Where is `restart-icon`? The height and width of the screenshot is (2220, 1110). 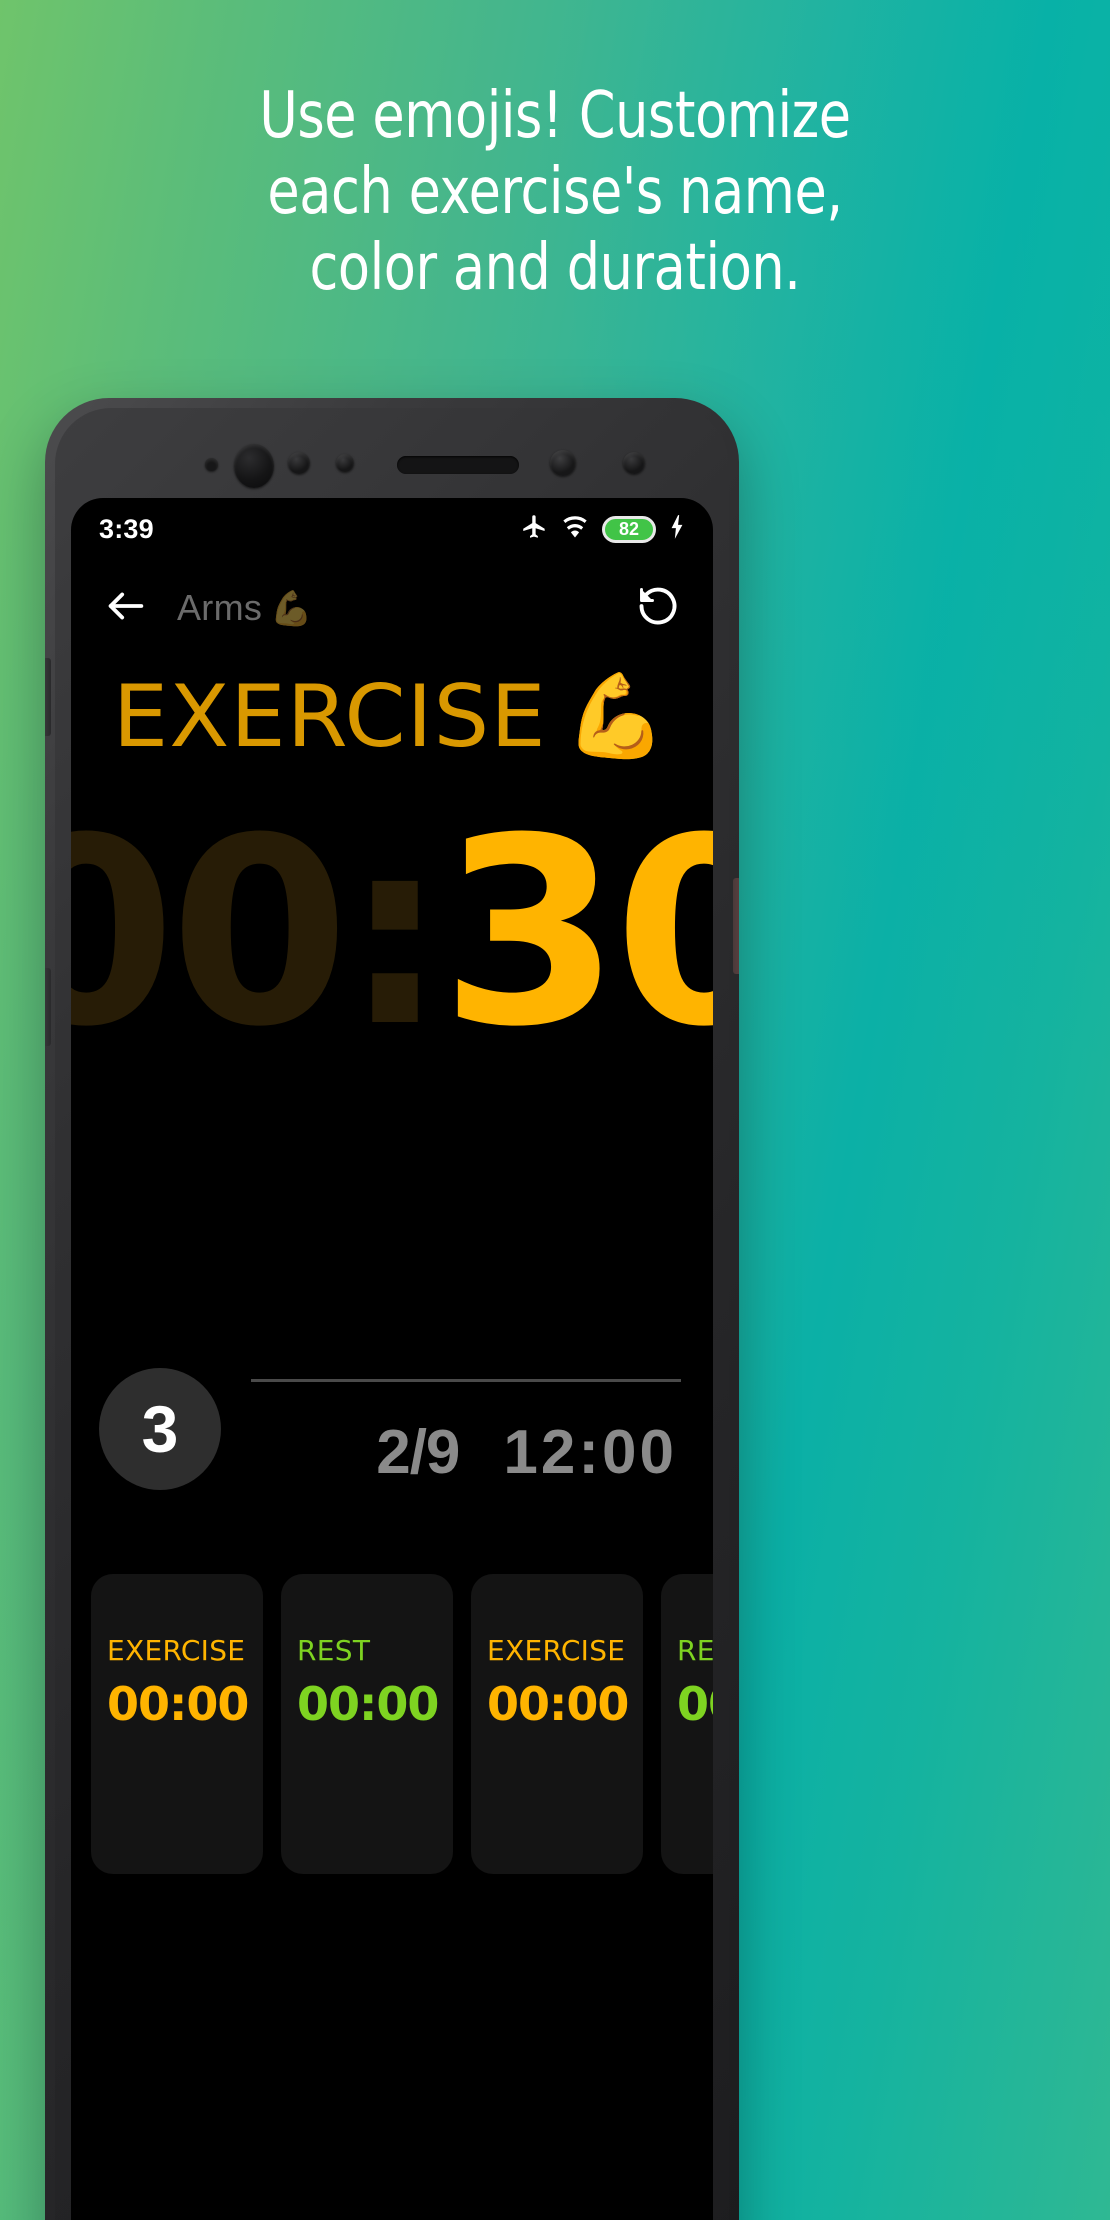 restart-icon is located at coordinates (658, 608).